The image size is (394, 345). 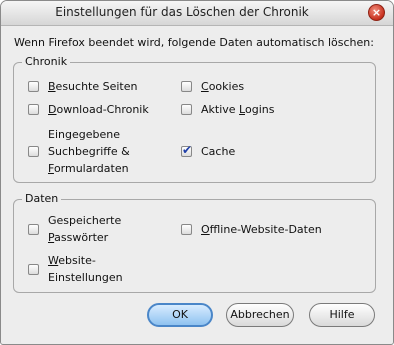 I want to click on label-rest: ookies, so click(x=226, y=86).